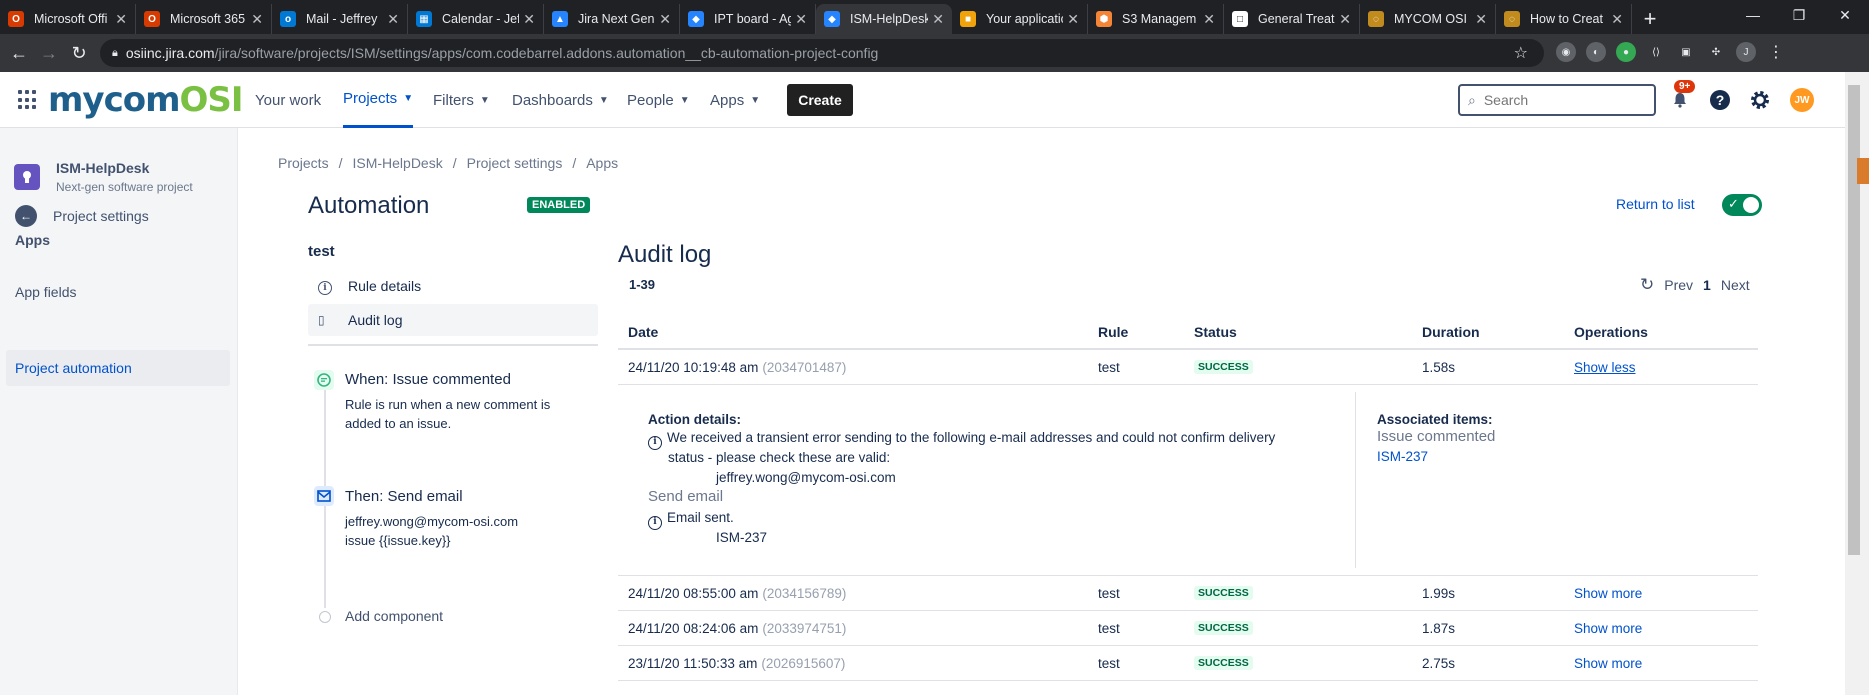  What do you see at coordinates (1240, 19) in the screenshot?
I see `tab-favicon-icon: □` at bounding box center [1240, 19].